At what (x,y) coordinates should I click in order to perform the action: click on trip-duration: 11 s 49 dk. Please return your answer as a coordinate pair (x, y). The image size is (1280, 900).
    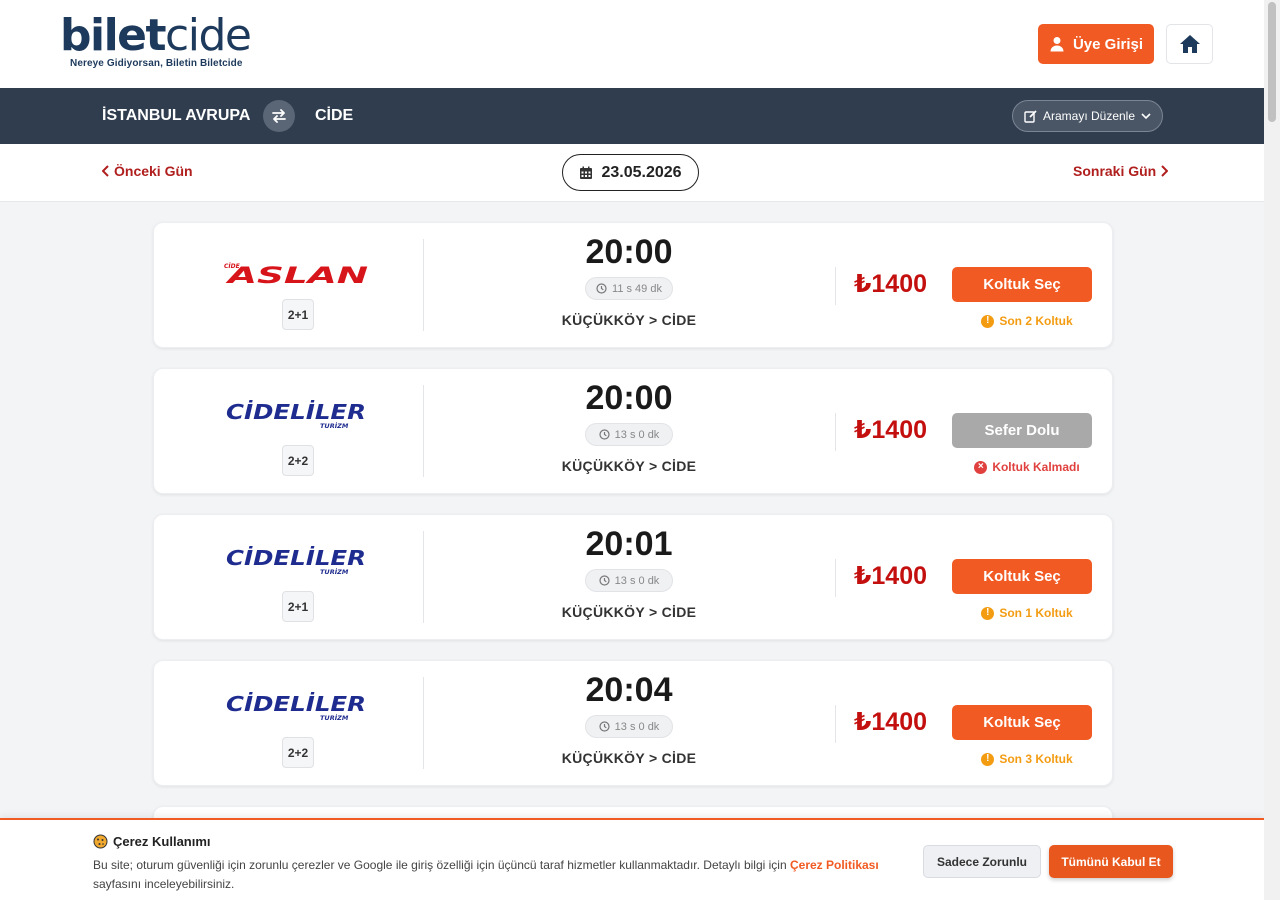
    Looking at the image, I should click on (629, 288).